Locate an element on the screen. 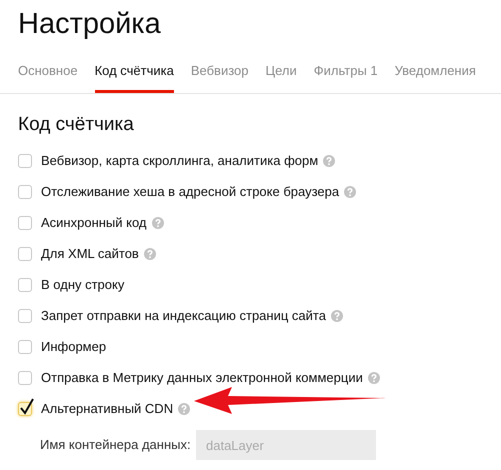 The image size is (501, 470). option-label: Асинхронный код is located at coordinates (94, 223).